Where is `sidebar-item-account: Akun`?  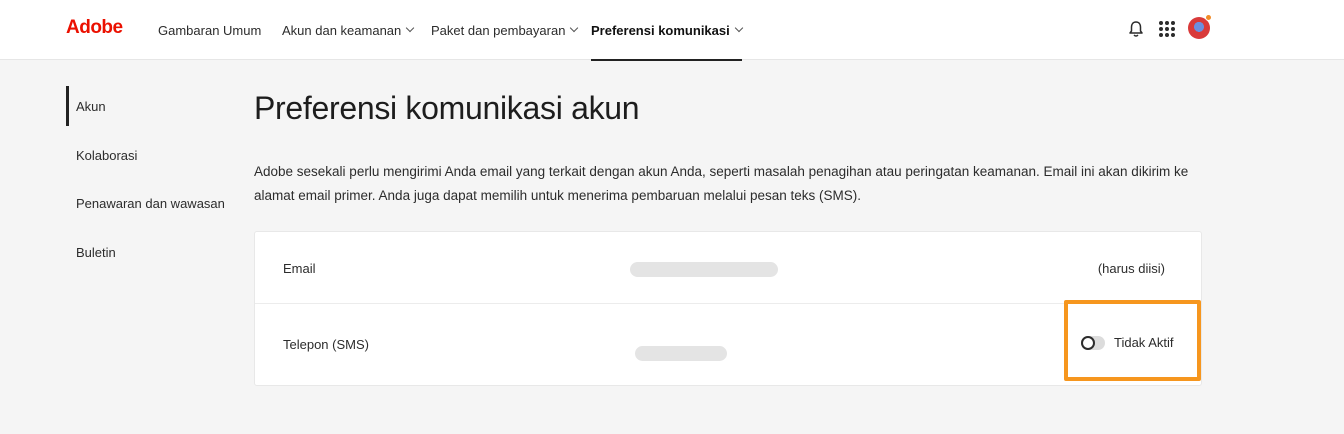 sidebar-item-account: Akun is located at coordinates (151, 106).